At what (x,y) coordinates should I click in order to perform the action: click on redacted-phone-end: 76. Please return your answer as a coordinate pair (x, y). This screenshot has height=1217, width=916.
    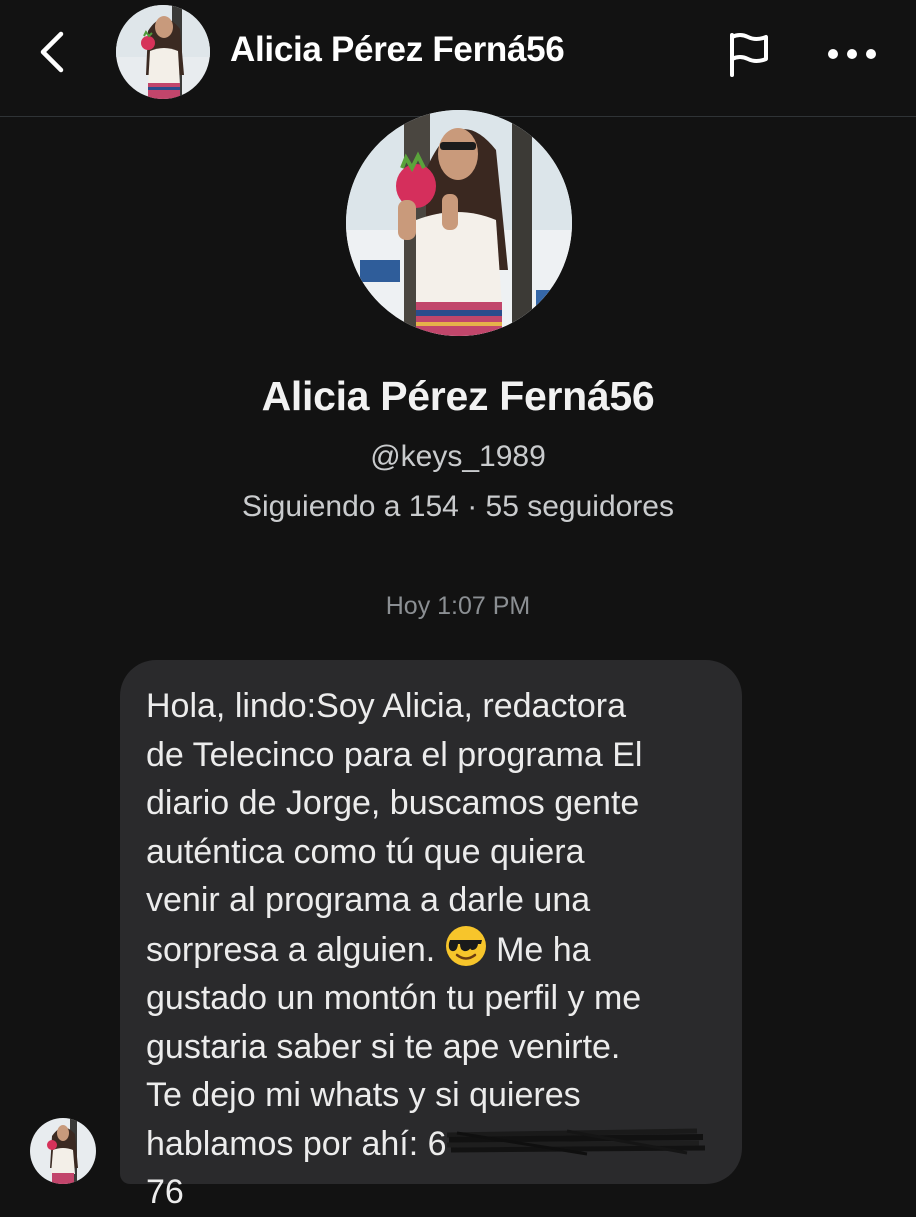
    Looking at the image, I should click on (165, 1192).